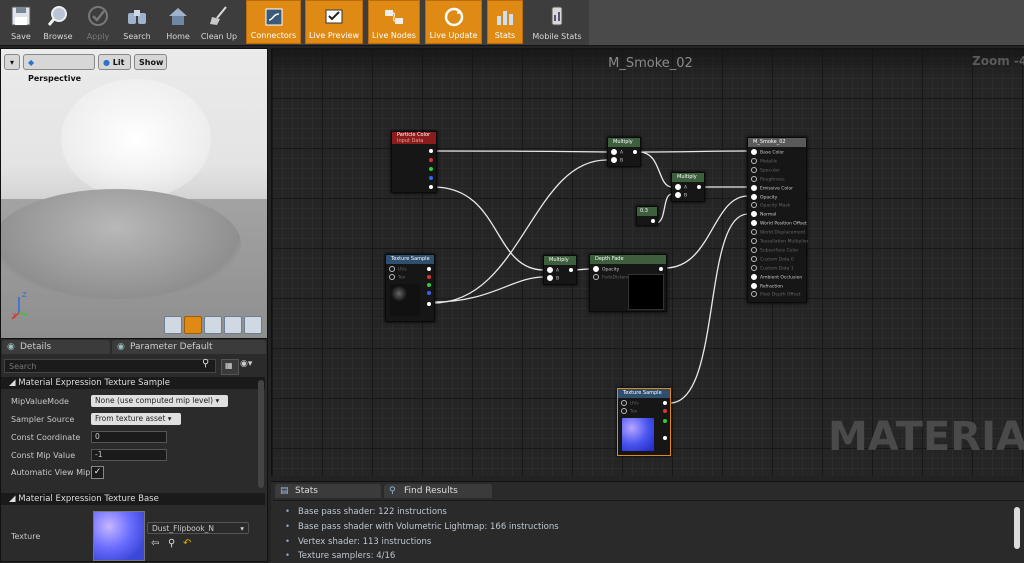 Image resolution: width=1024 pixels, height=563 pixels. Describe the element at coordinates (137, 22) in the screenshot. I see `search-button: Search` at that location.